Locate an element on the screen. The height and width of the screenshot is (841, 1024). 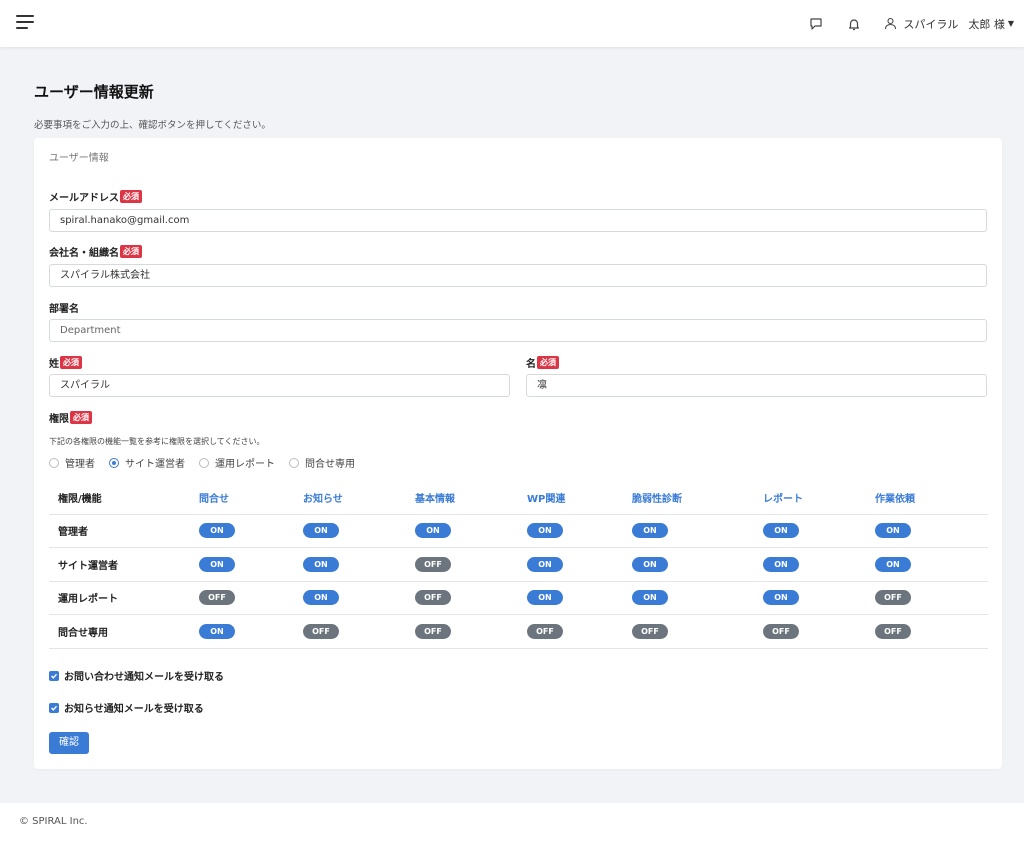
confirm-button: 確認 is located at coordinates (69, 743).